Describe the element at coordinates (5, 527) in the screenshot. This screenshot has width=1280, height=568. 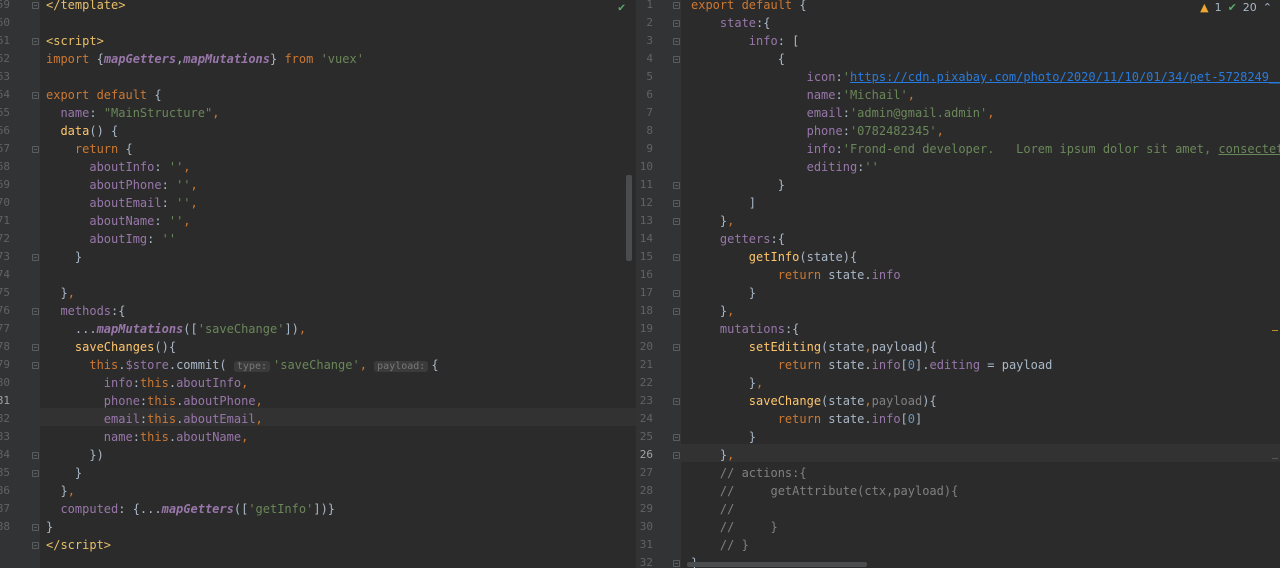
I see `line-number: 88` at that location.